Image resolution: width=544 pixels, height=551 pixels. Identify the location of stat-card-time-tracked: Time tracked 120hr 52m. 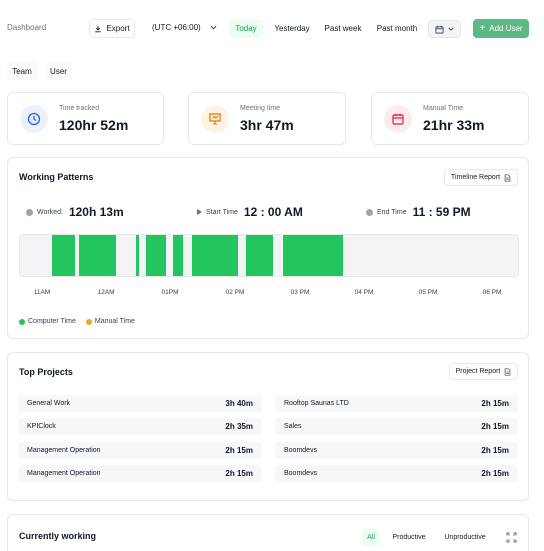
(85, 118).